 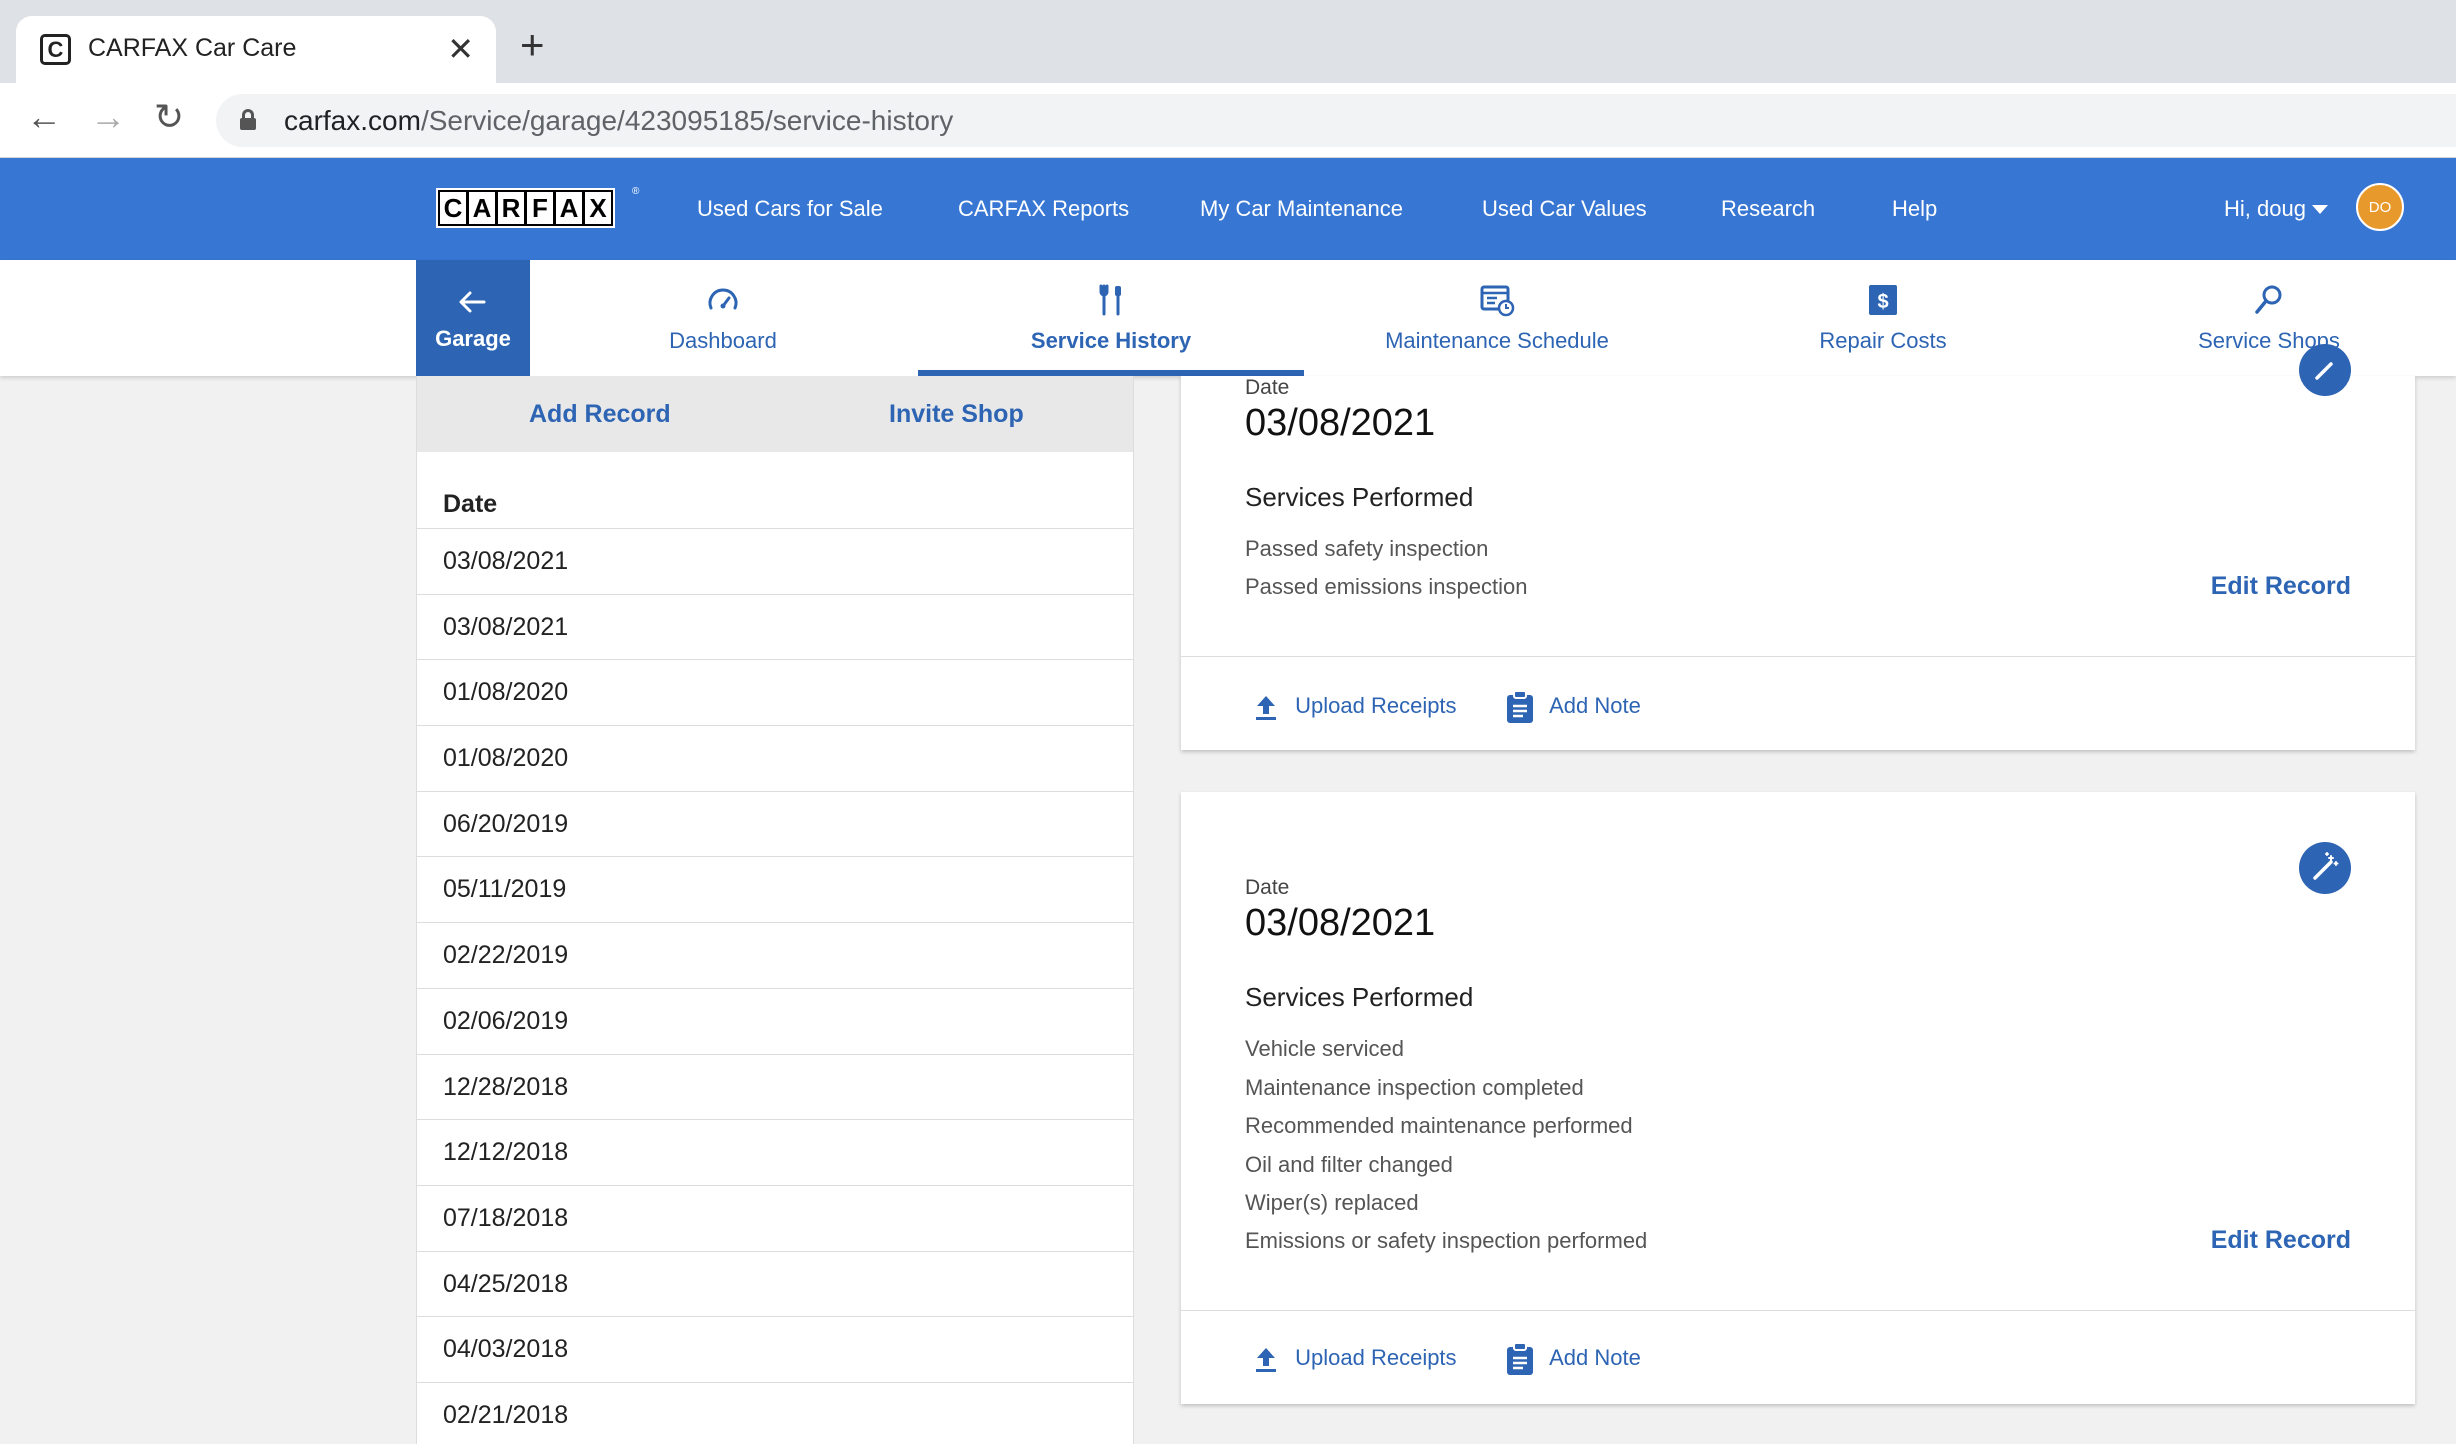 I want to click on date-list-item: 02/06/2019, so click(x=775, y=1020).